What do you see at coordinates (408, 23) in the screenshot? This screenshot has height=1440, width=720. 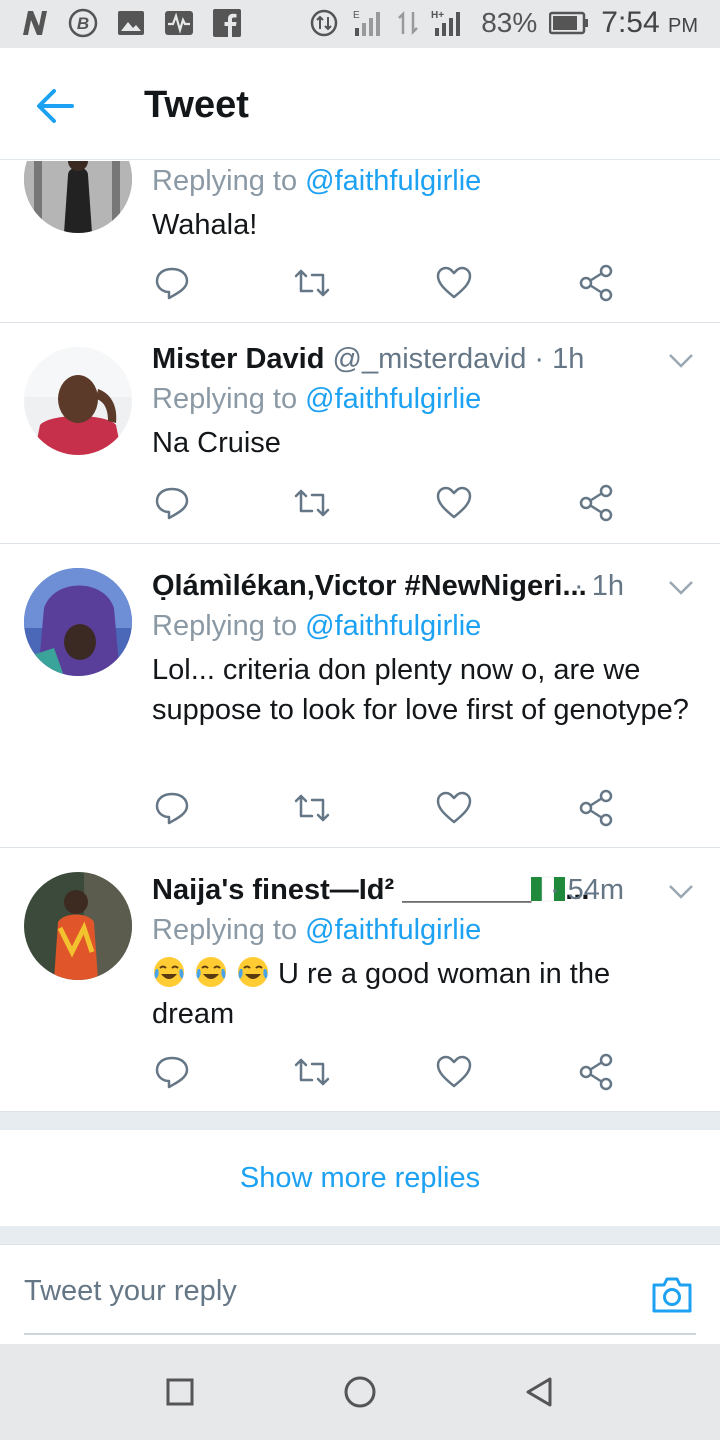 I see `data-transfer-icon` at bounding box center [408, 23].